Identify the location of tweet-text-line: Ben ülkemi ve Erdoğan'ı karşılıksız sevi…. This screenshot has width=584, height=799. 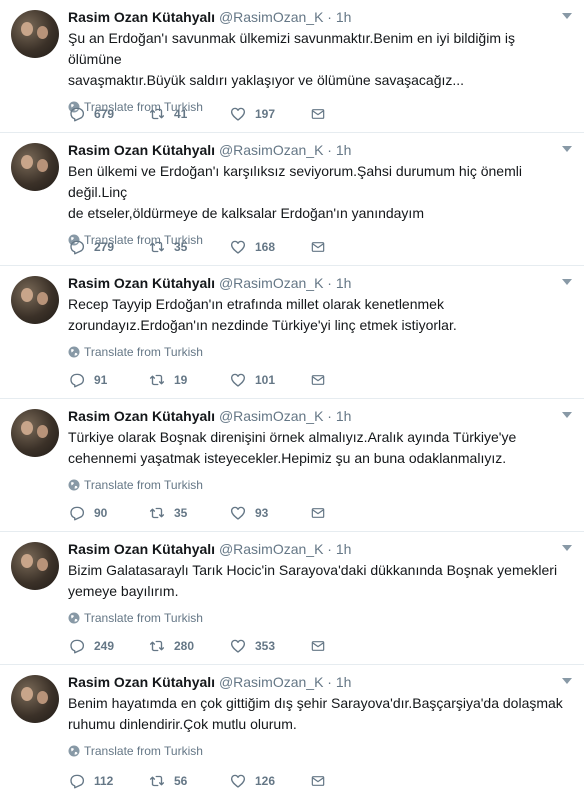
(295, 181).